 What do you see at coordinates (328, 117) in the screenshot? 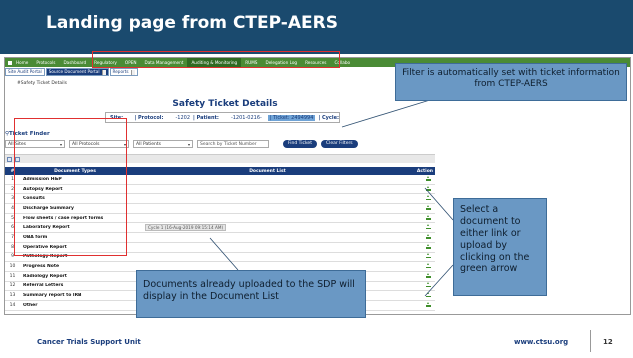
I see `cycle-label: | Cycle:` at bounding box center [328, 117].